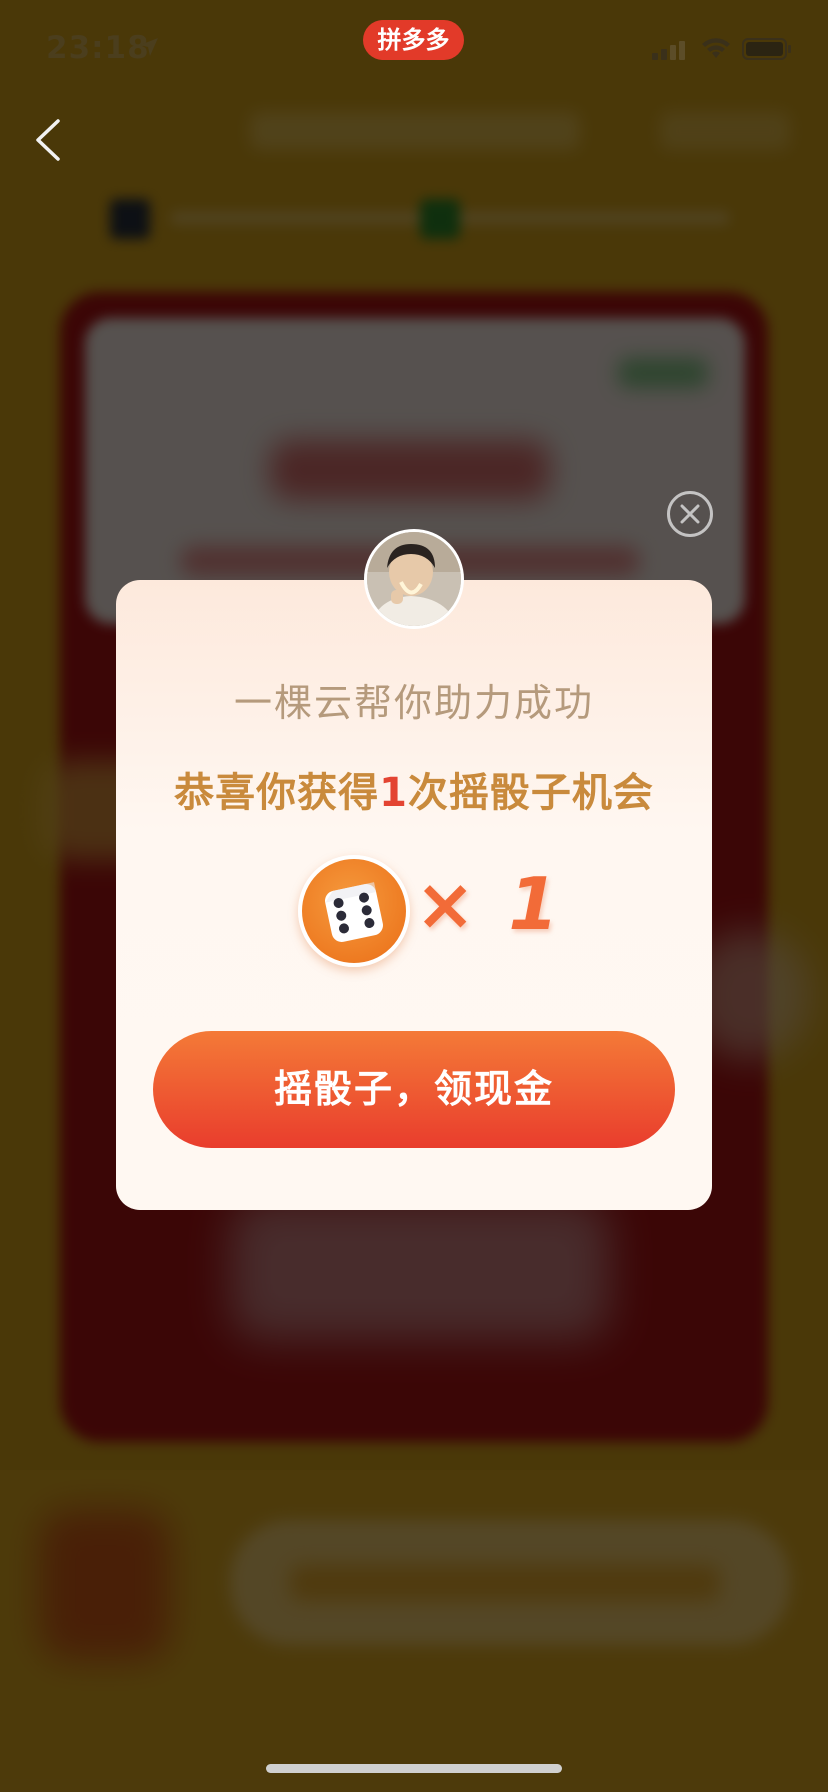 The width and height of the screenshot is (828, 1792). Describe the element at coordinates (393, 793) in the screenshot. I see `congrats-count: 1` at that location.